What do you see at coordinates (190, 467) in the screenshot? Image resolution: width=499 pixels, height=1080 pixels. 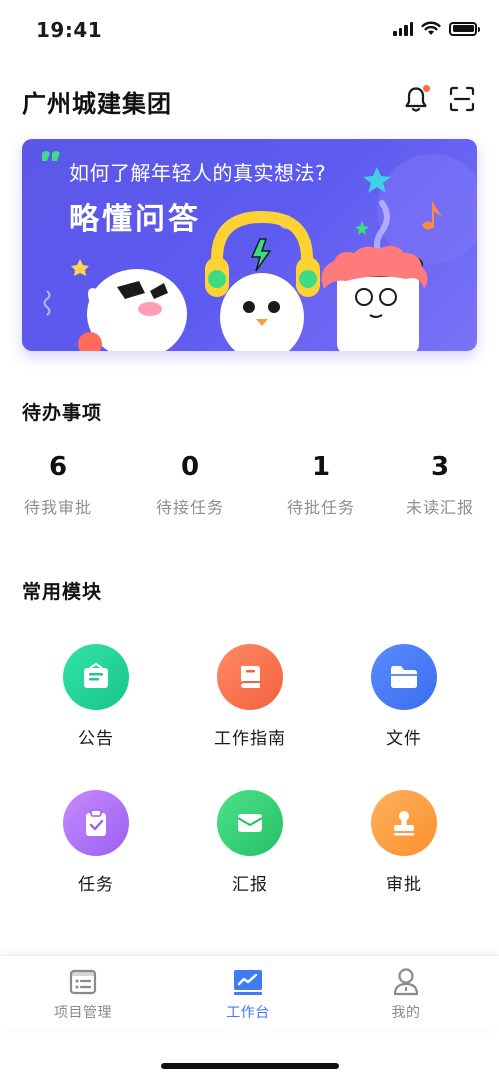 I see `todo-count: 0` at bounding box center [190, 467].